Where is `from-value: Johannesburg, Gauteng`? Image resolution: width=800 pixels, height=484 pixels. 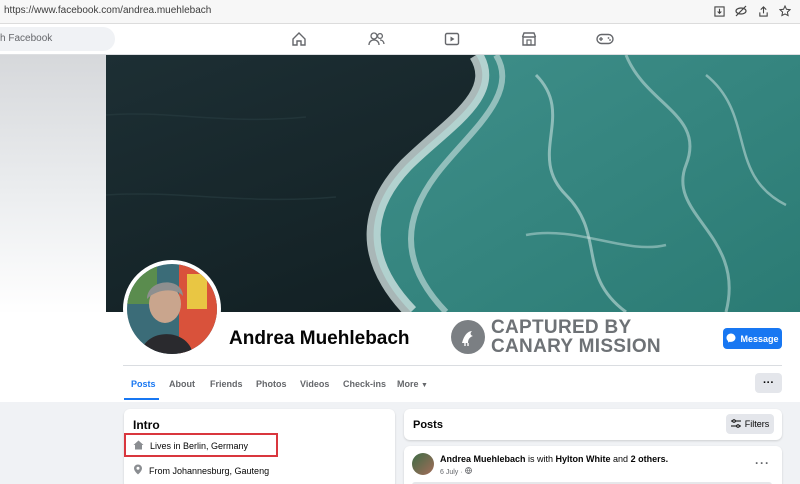
from-value: Johannesburg, Gauteng is located at coordinates (221, 471).